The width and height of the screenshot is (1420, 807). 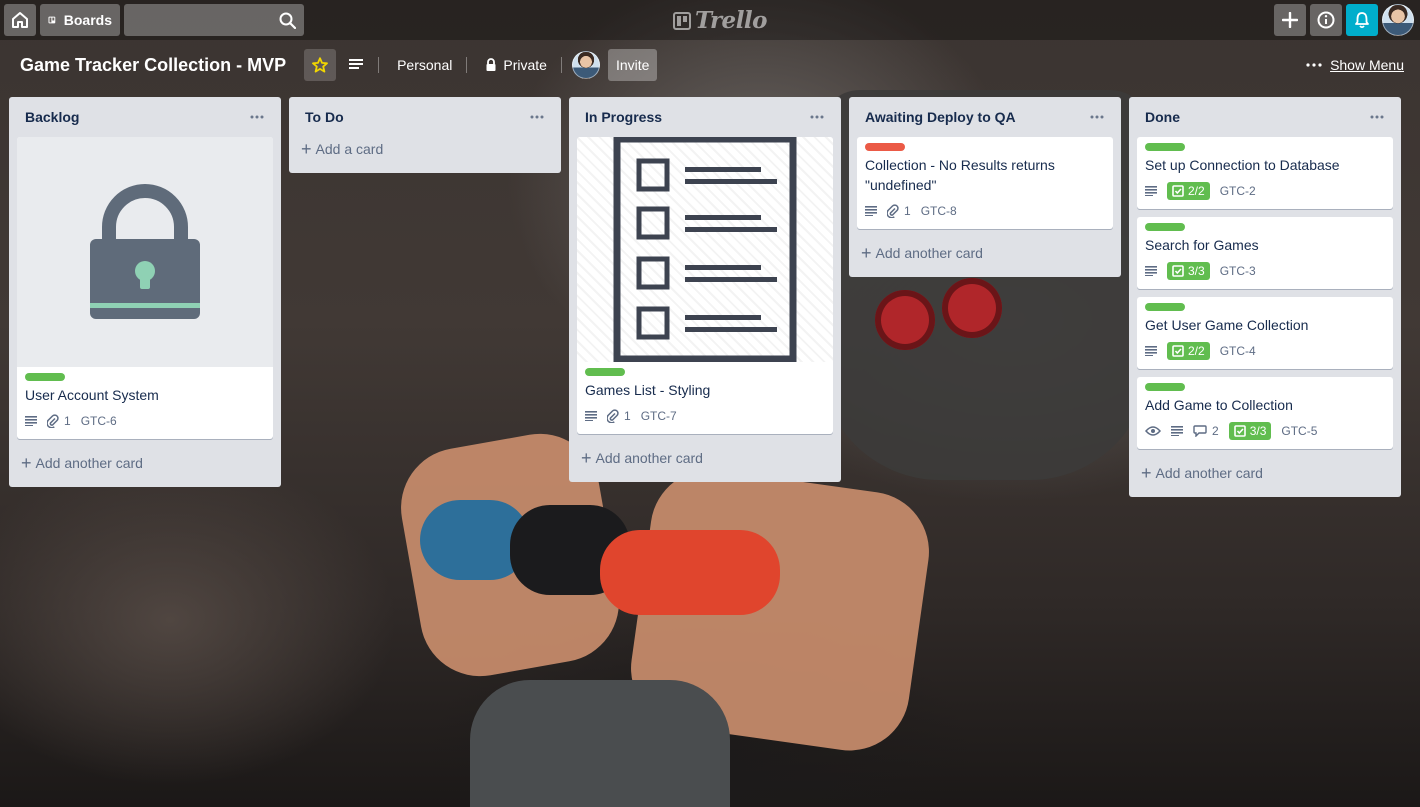 I want to click on comment-count: 2, so click(x=1215, y=431).